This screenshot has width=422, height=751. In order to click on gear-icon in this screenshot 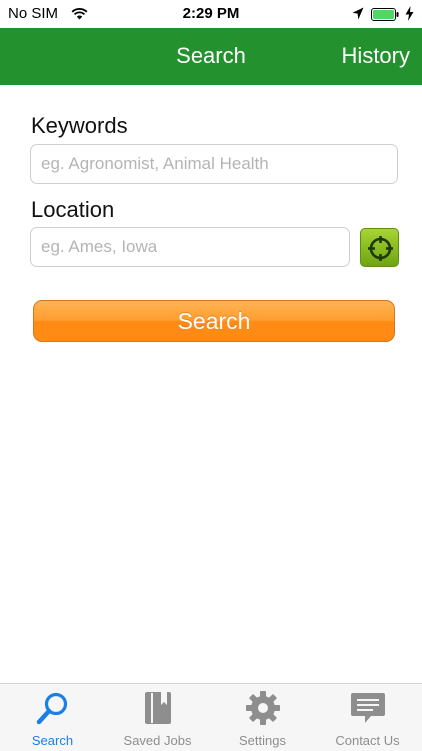, I will do `click(262, 708)`.